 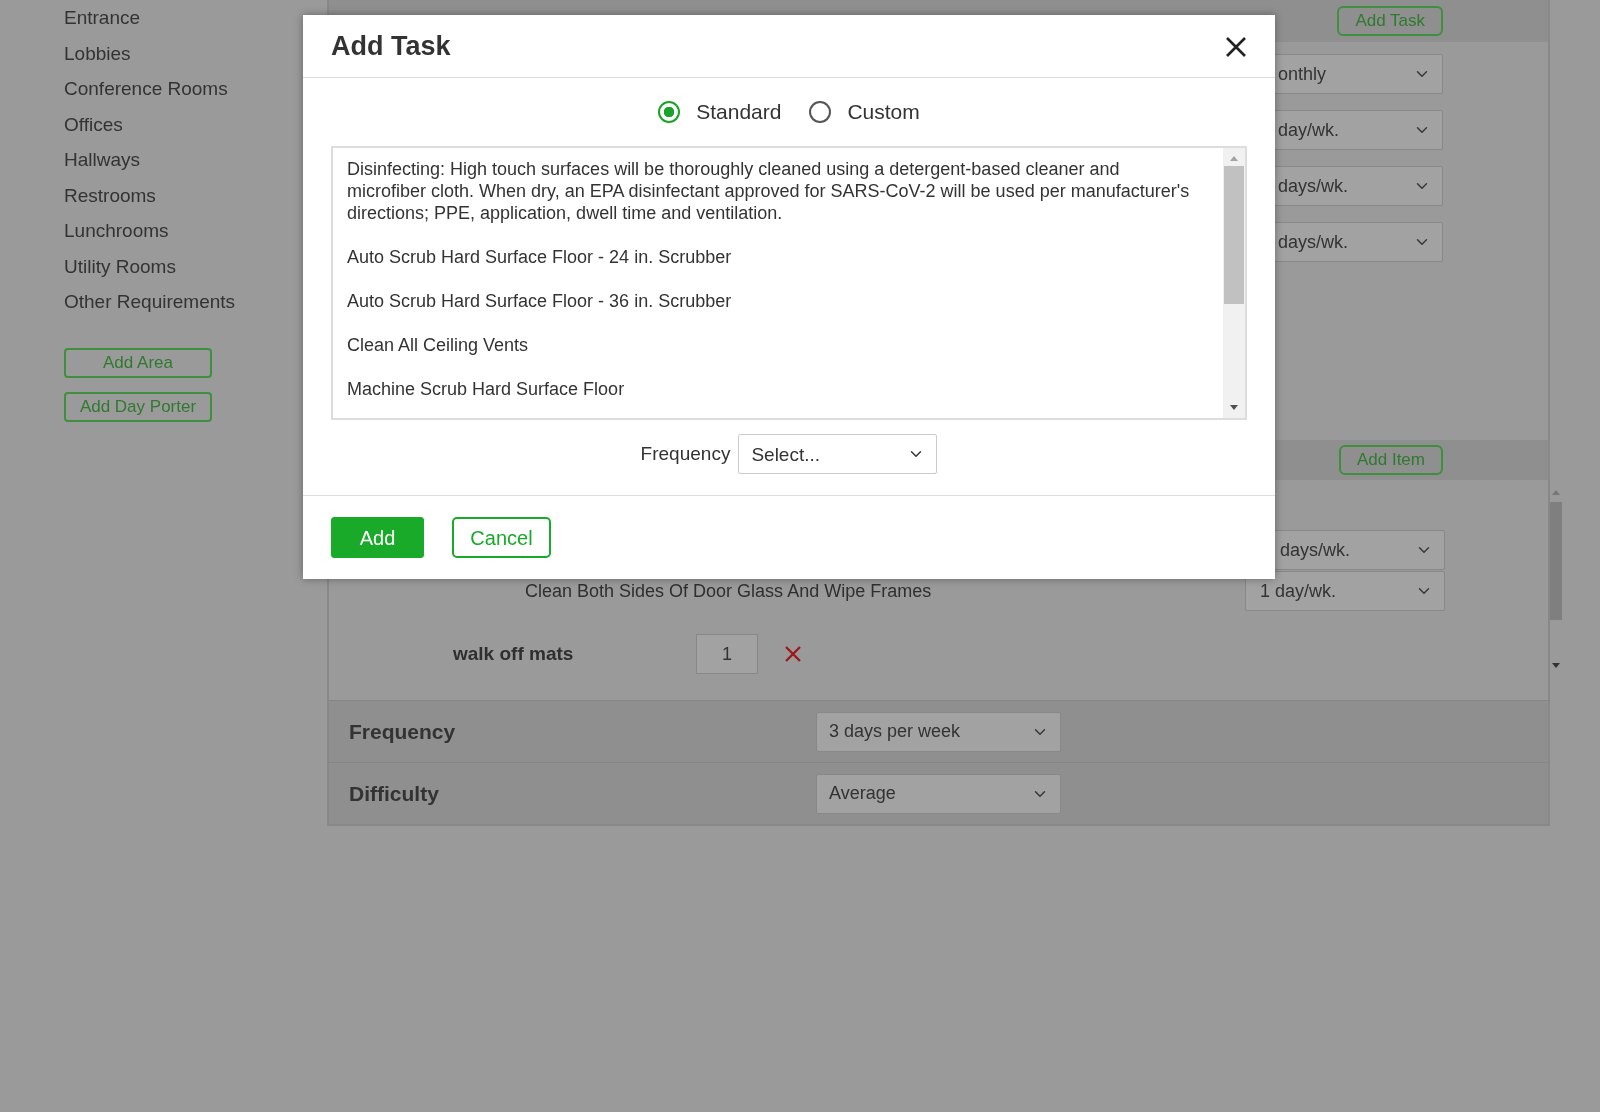 What do you see at coordinates (120, 266) in the screenshot?
I see `sidebar-item: Utility Rooms` at bounding box center [120, 266].